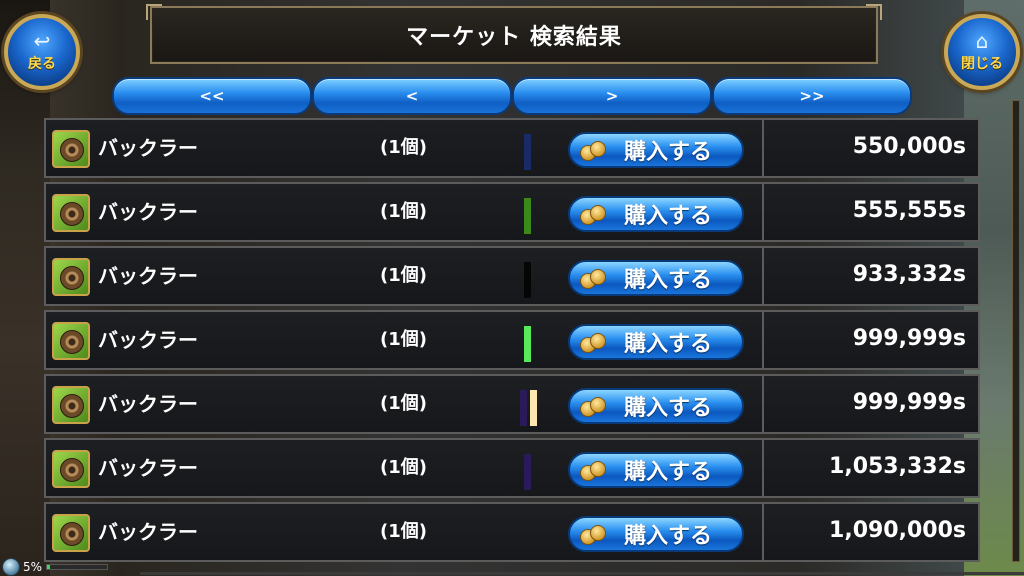 The image size is (1024, 576). Describe the element at coordinates (1016, 331) in the screenshot. I see `scrollbar` at that location.